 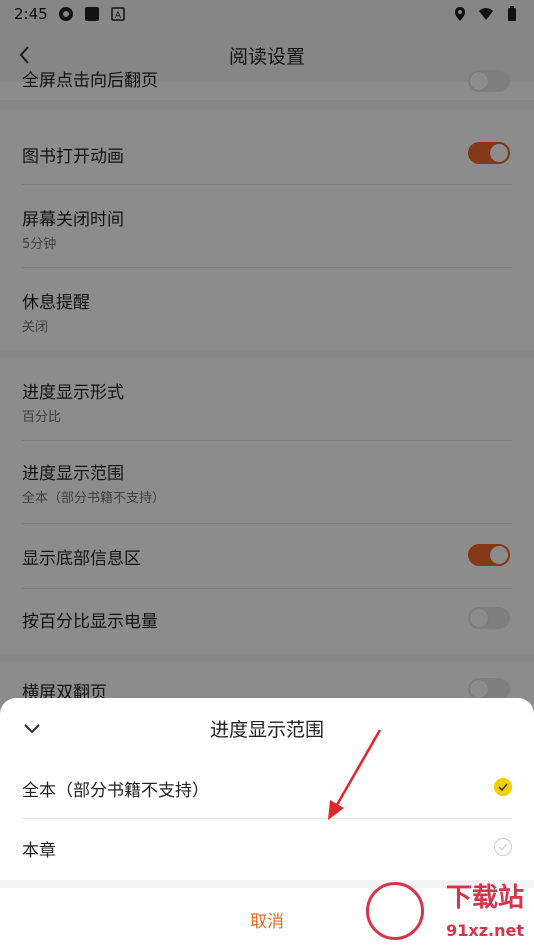 What do you see at coordinates (484, 898) in the screenshot?
I see `watermark-main: 下载站` at bounding box center [484, 898].